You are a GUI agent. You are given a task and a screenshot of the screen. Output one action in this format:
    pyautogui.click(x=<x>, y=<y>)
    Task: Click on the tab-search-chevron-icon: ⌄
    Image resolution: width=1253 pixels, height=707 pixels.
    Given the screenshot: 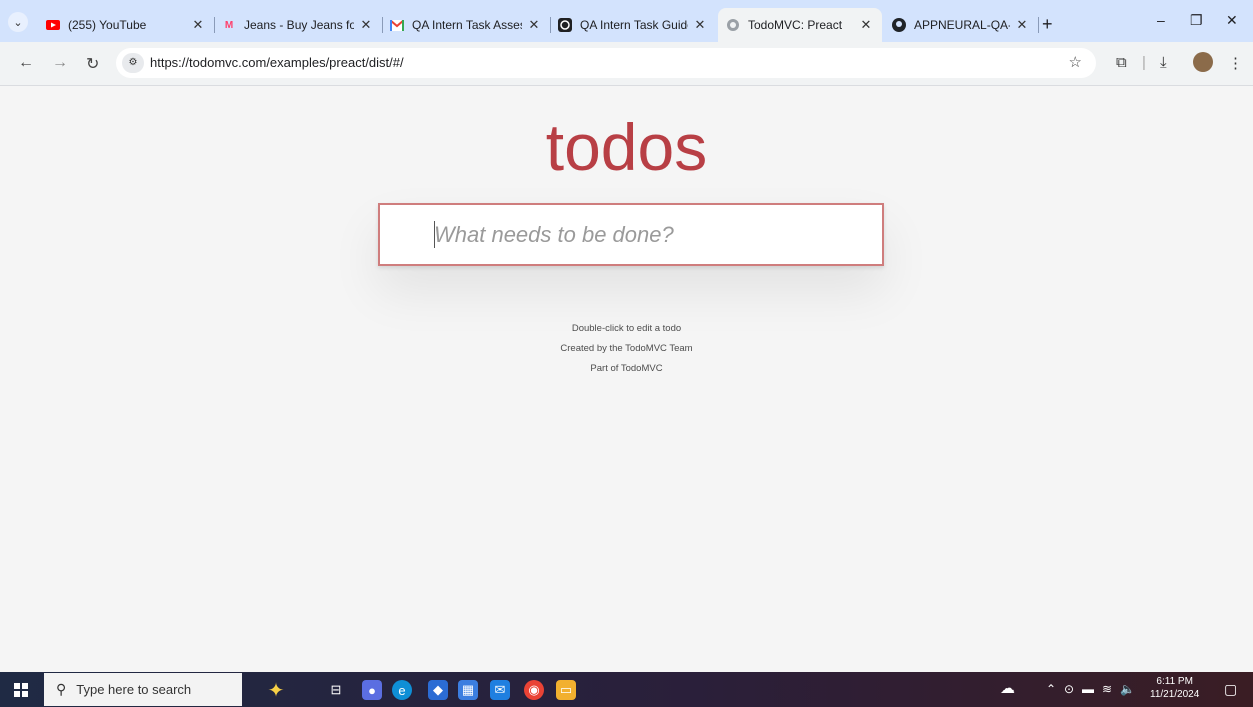 What is the action you would take?
    pyautogui.click(x=18, y=22)
    